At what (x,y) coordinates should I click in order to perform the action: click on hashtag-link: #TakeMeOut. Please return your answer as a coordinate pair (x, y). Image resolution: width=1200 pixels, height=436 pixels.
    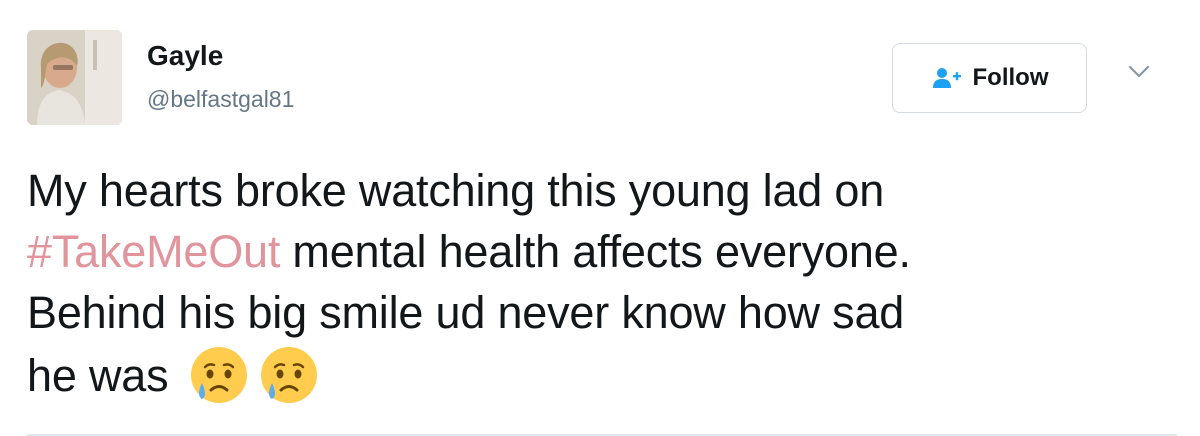
    Looking at the image, I should click on (153, 251).